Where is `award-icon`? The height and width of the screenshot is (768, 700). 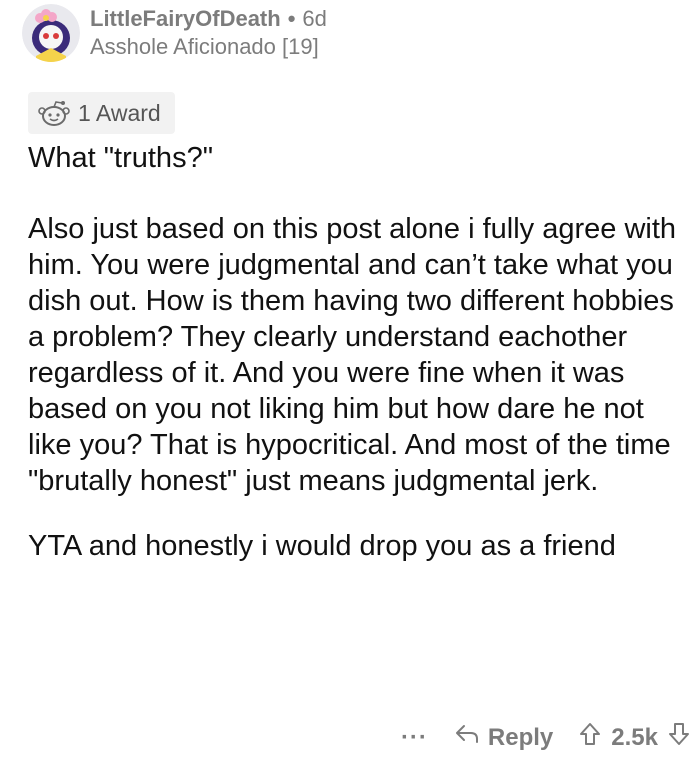
award-icon is located at coordinates (54, 113).